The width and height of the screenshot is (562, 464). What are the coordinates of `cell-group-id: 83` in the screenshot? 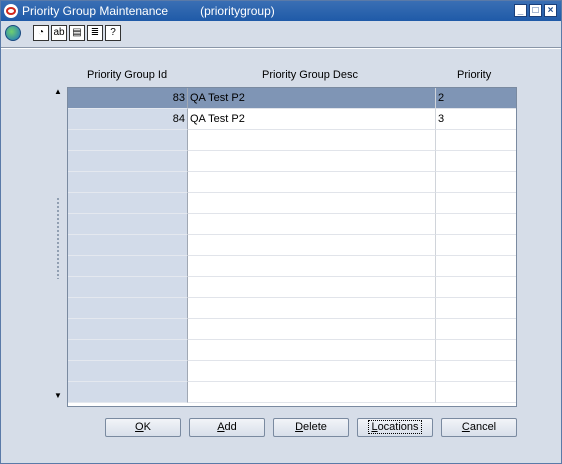 It's located at (128, 98).